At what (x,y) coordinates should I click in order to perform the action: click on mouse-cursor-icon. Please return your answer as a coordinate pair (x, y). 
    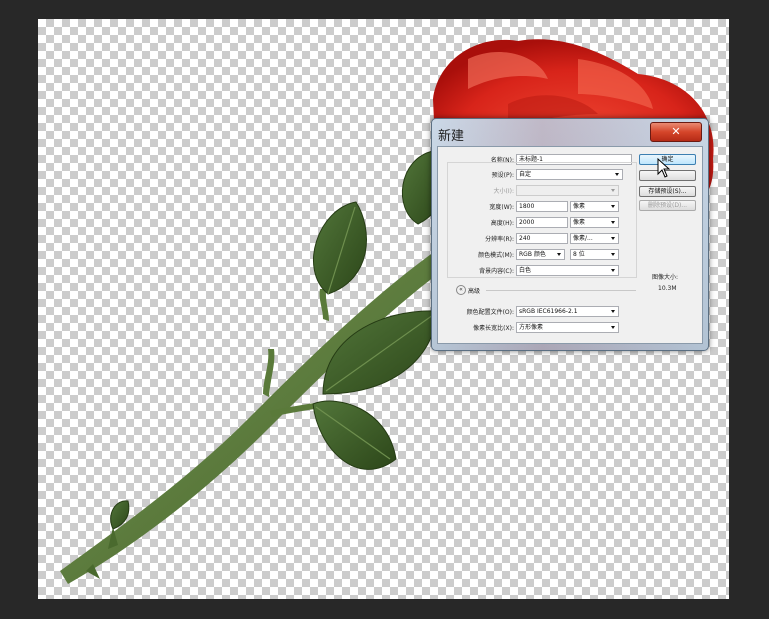
    Looking at the image, I should click on (664, 168).